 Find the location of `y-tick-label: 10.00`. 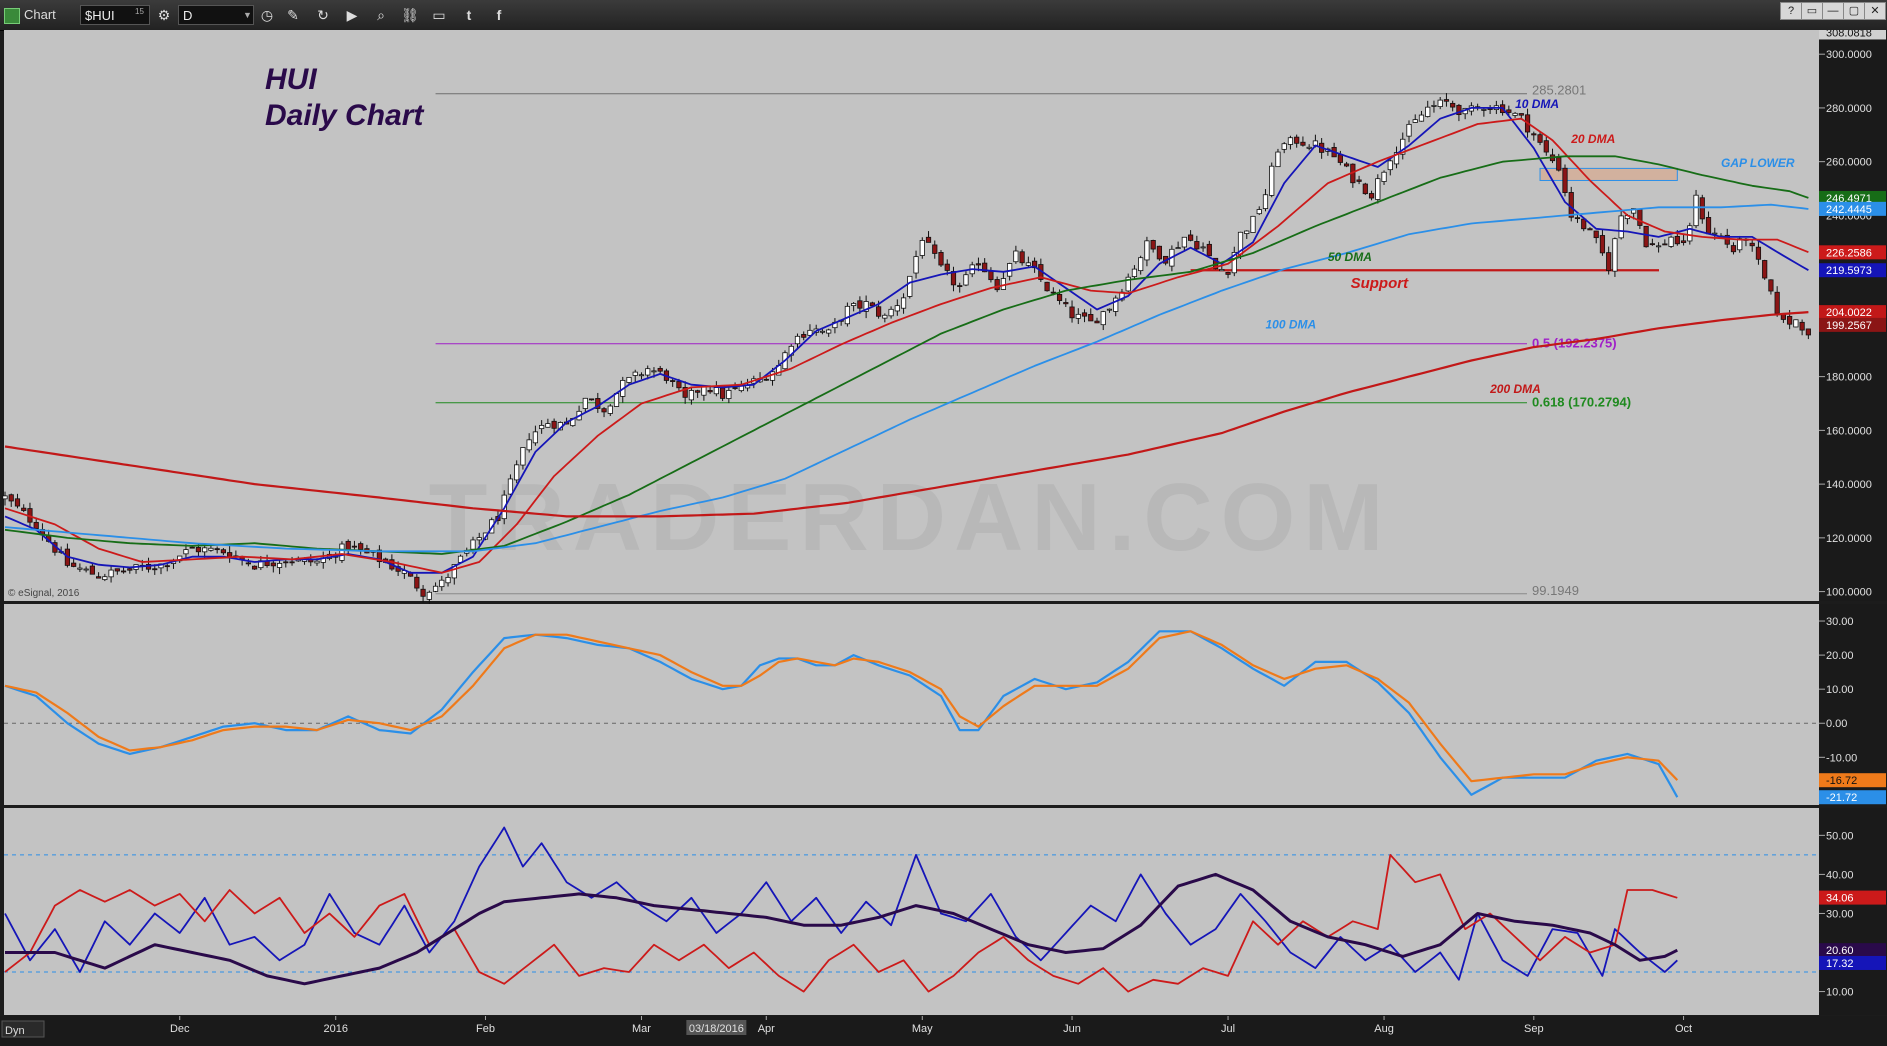

y-tick-label: 10.00 is located at coordinates (1840, 690).